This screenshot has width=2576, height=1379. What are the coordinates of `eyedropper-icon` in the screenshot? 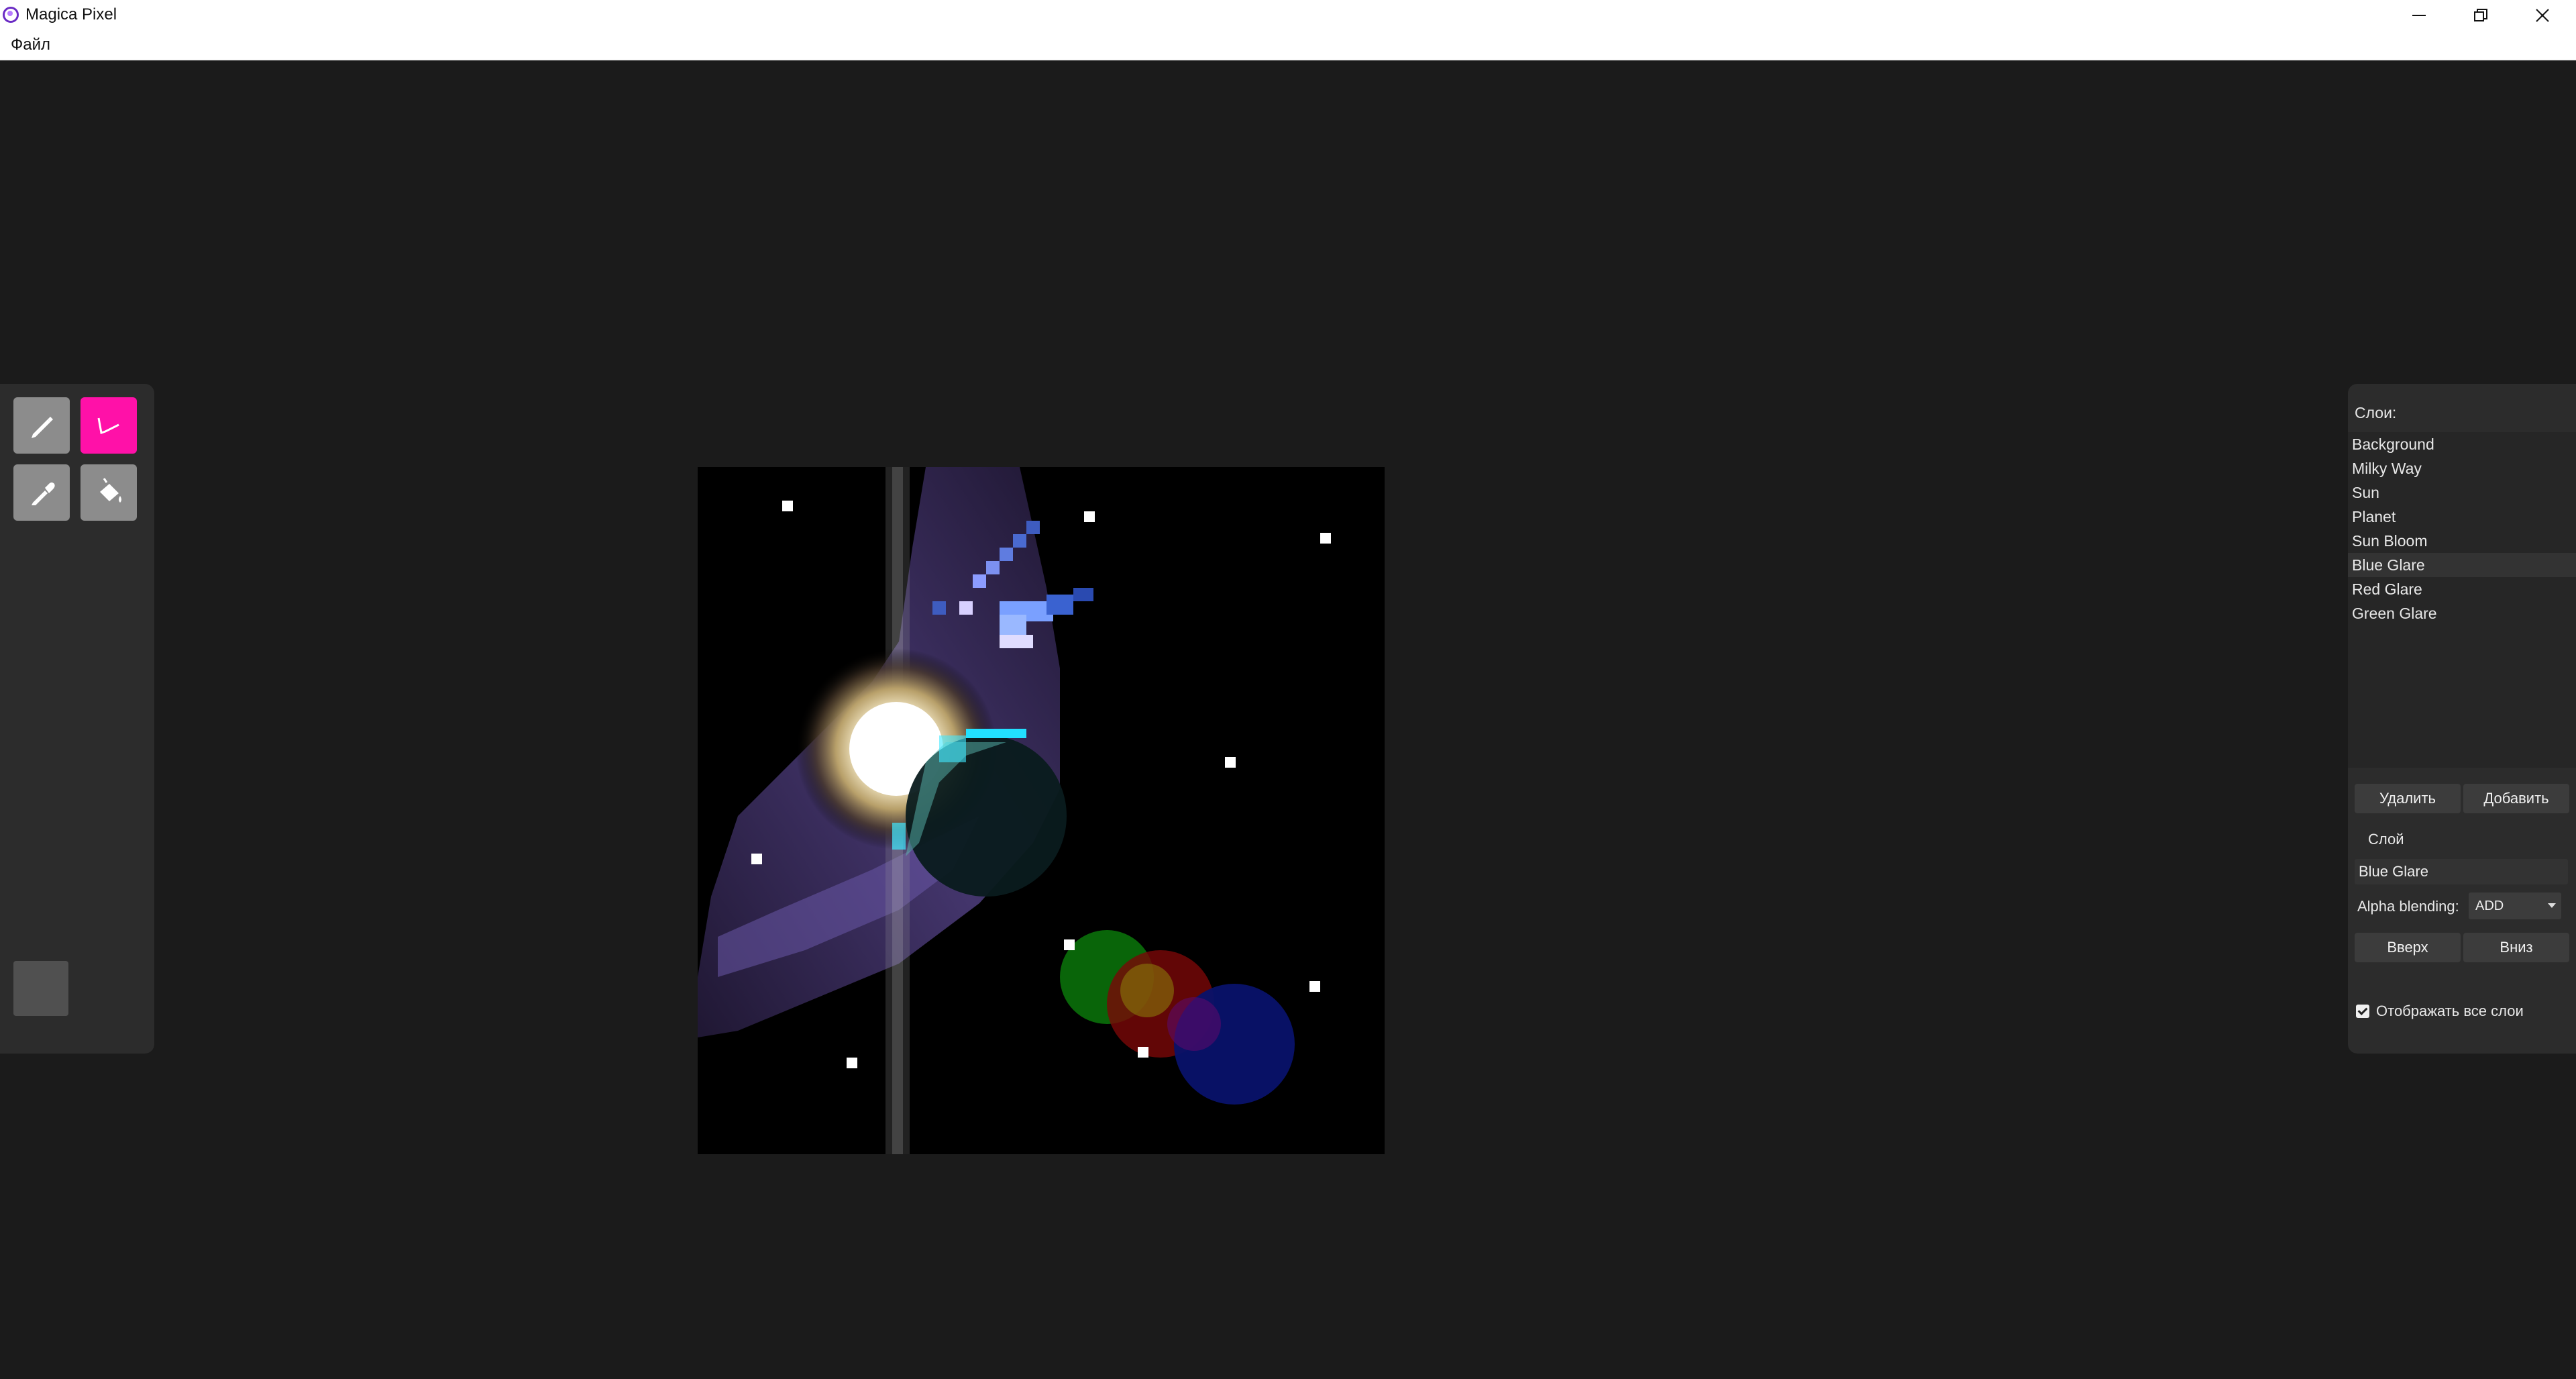 It's located at (43, 493).